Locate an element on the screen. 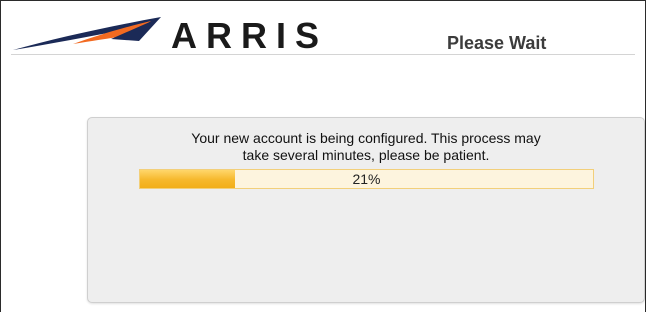 This screenshot has width=646, height=312. arris-logo: ARRIS is located at coordinates (181, 33).